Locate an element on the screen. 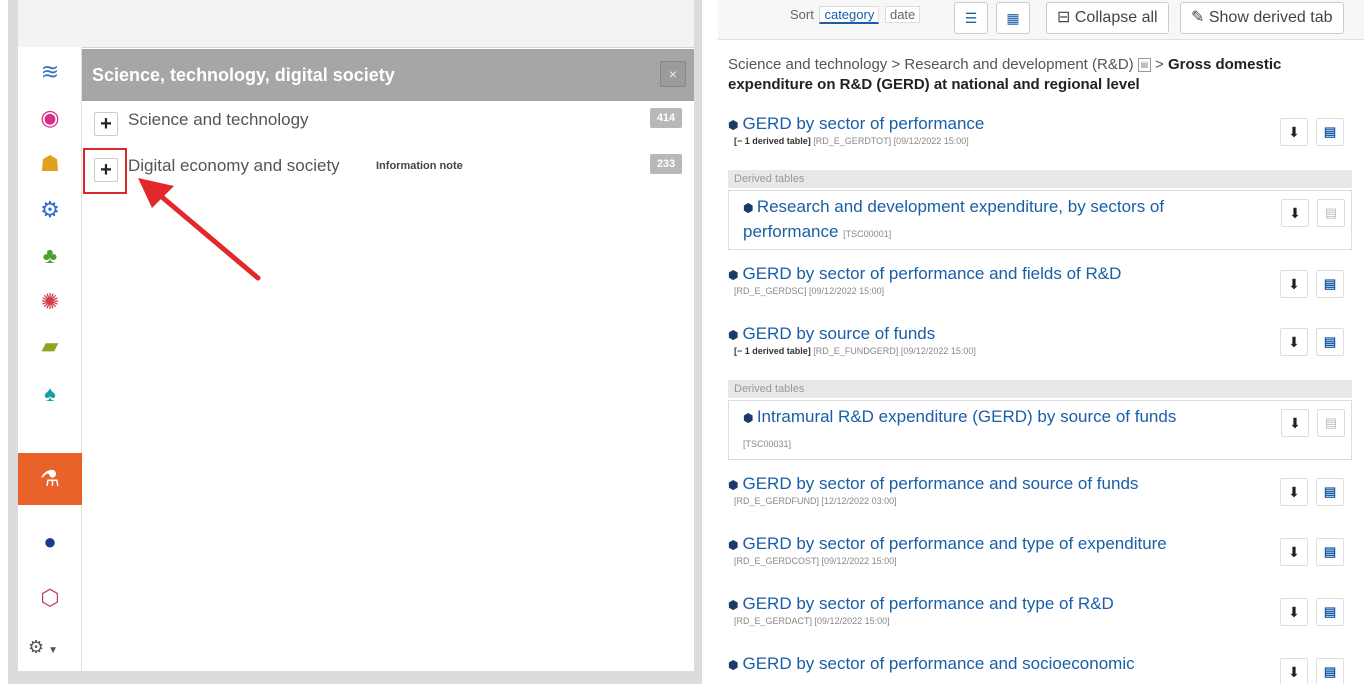  dataset-link: ⬢ GERD by source of funds is located at coordinates (831, 334).